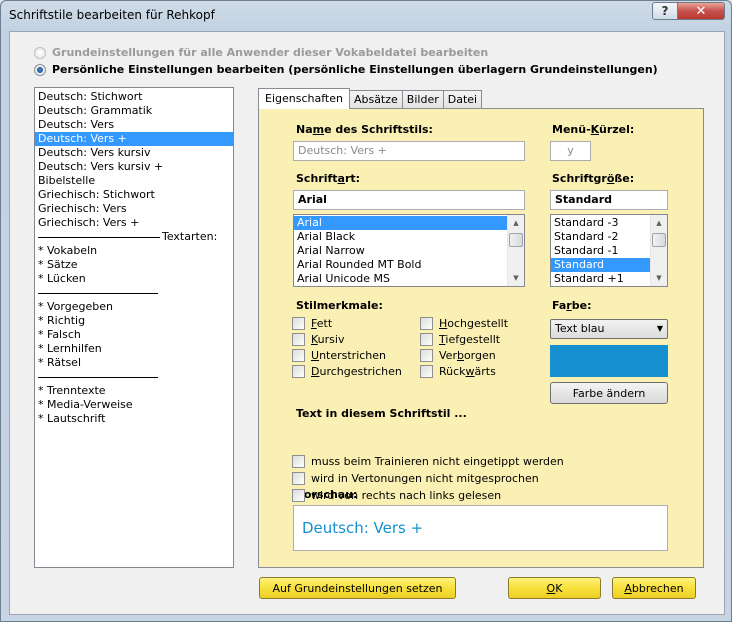 The height and width of the screenshot is (622, 732). Describe the element at coordinates (659, 328) in the screenshot. I see `chevron-down-icon: ▼` at that location.